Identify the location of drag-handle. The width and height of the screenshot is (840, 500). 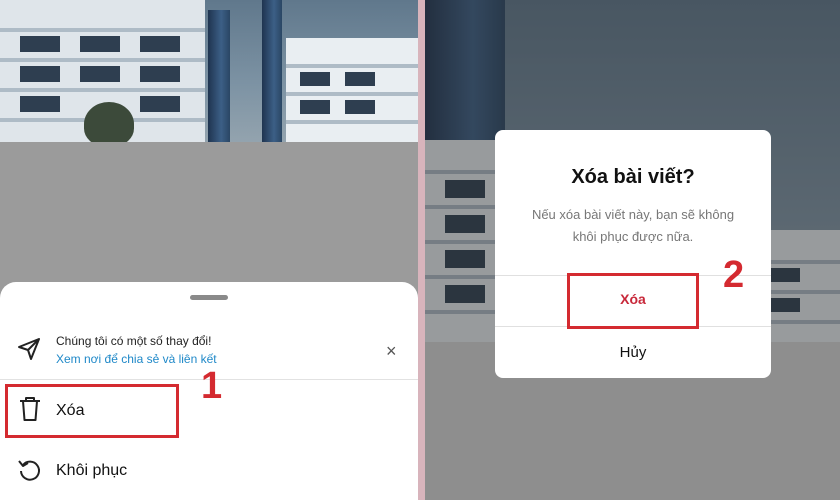
(209, 297).